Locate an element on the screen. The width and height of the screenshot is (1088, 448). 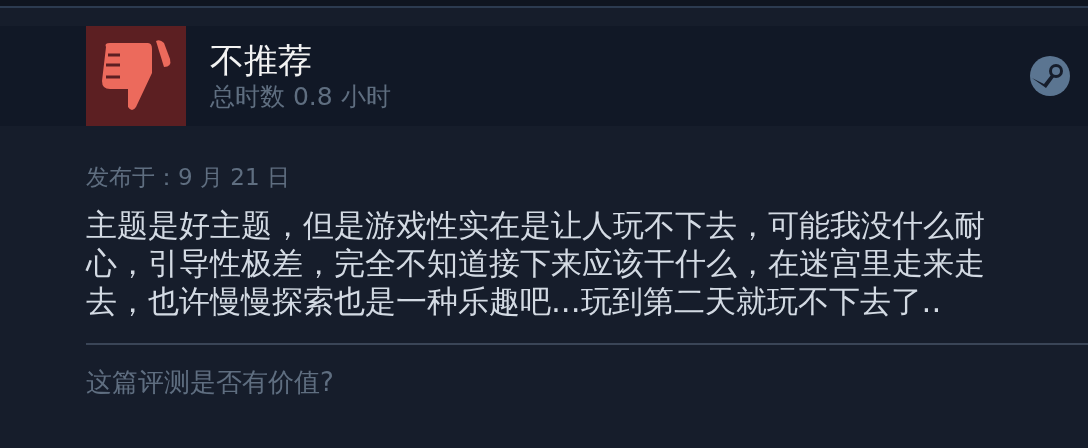
steam-logo-icon is located at coordinates (1050, 76).